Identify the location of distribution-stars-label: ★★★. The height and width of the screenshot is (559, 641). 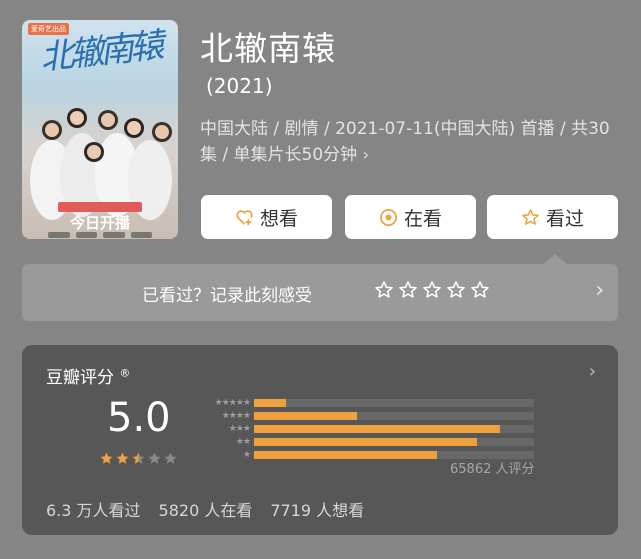
(239, 428).